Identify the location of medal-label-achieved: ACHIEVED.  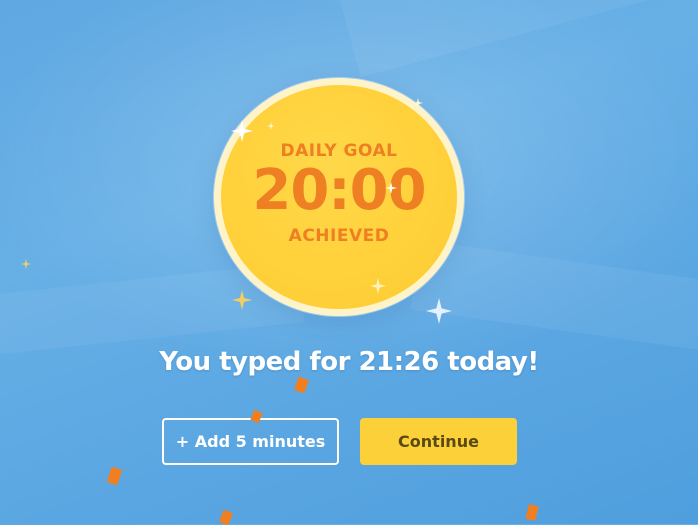
(339, 236).